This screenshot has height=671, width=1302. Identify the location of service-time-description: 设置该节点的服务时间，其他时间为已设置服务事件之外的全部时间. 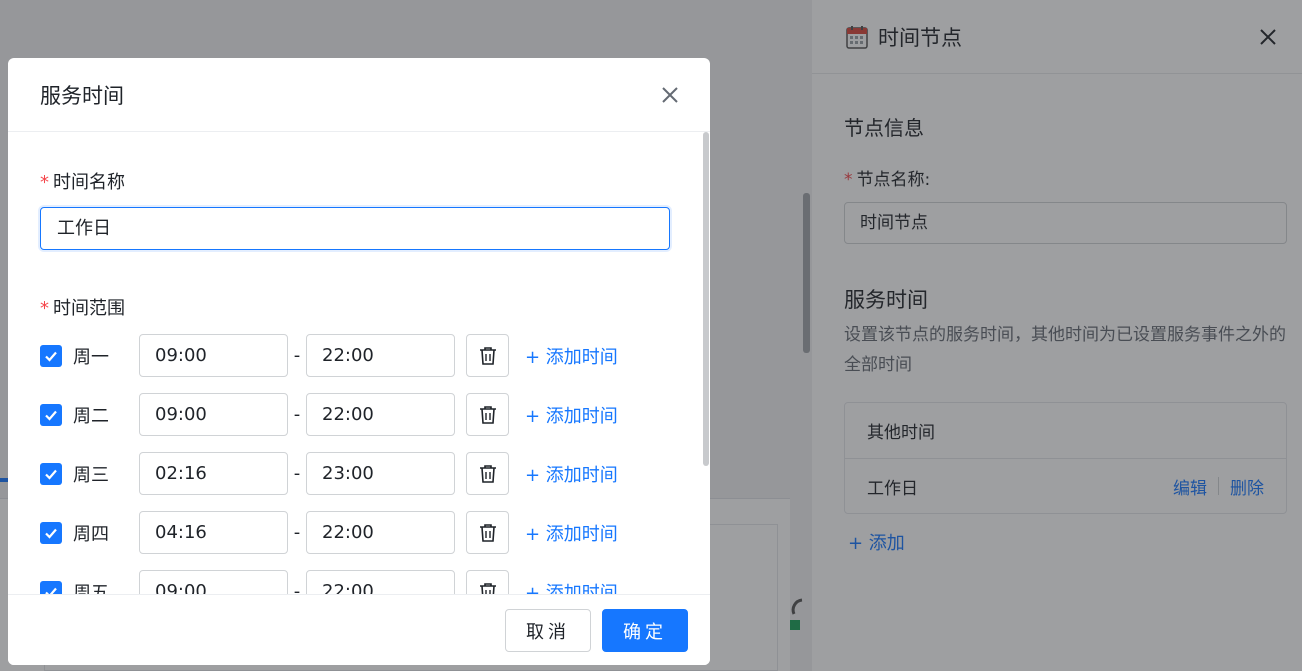
(1065, 350).